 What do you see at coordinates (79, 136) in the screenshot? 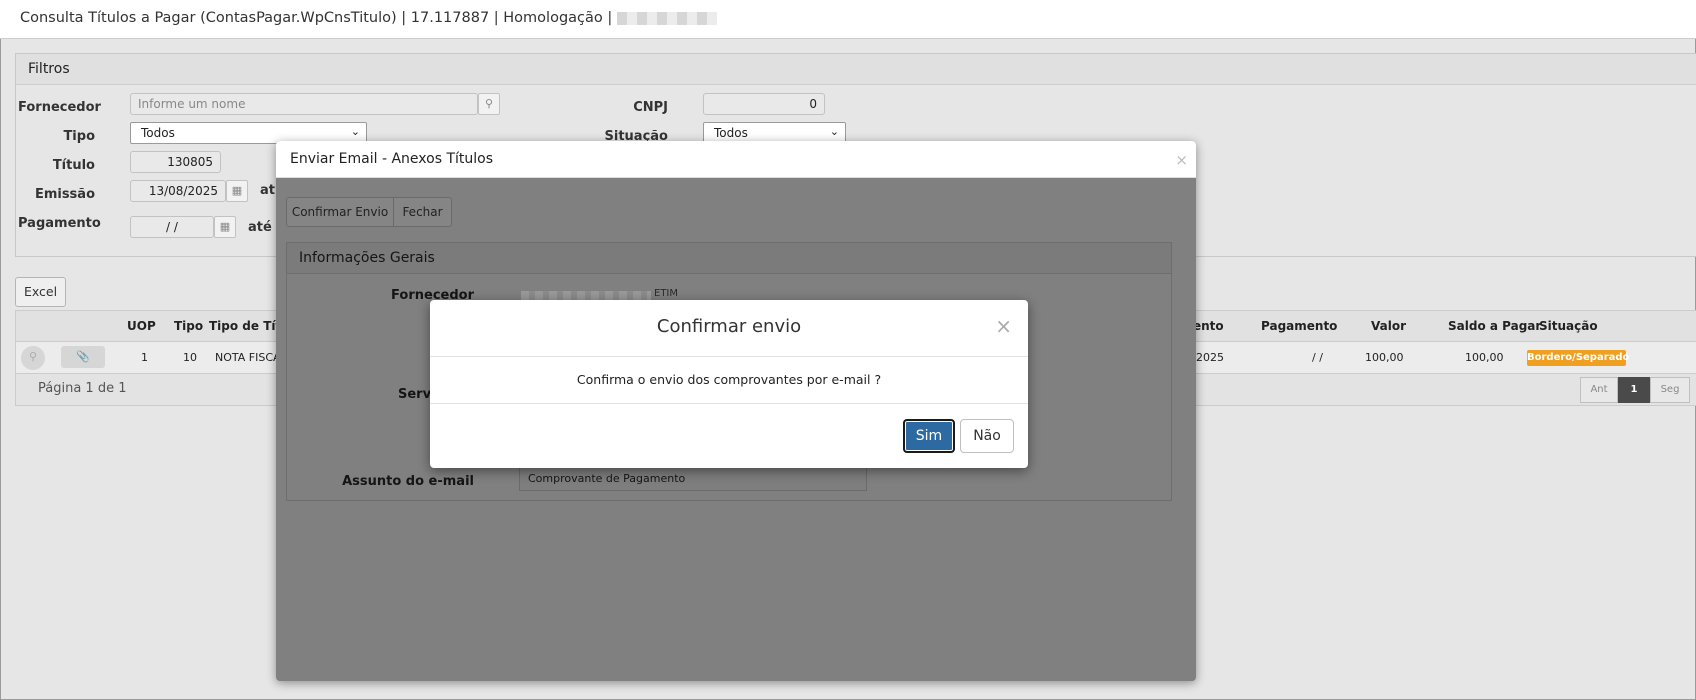
I see `tipo-label: Tipo` at bounding box center [79, 136].